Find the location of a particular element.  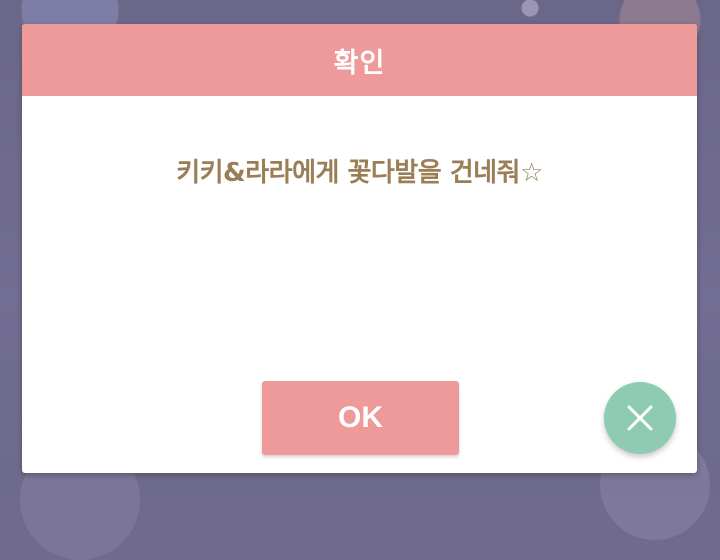

ok-button: OK is located at coordinates (360, 418).